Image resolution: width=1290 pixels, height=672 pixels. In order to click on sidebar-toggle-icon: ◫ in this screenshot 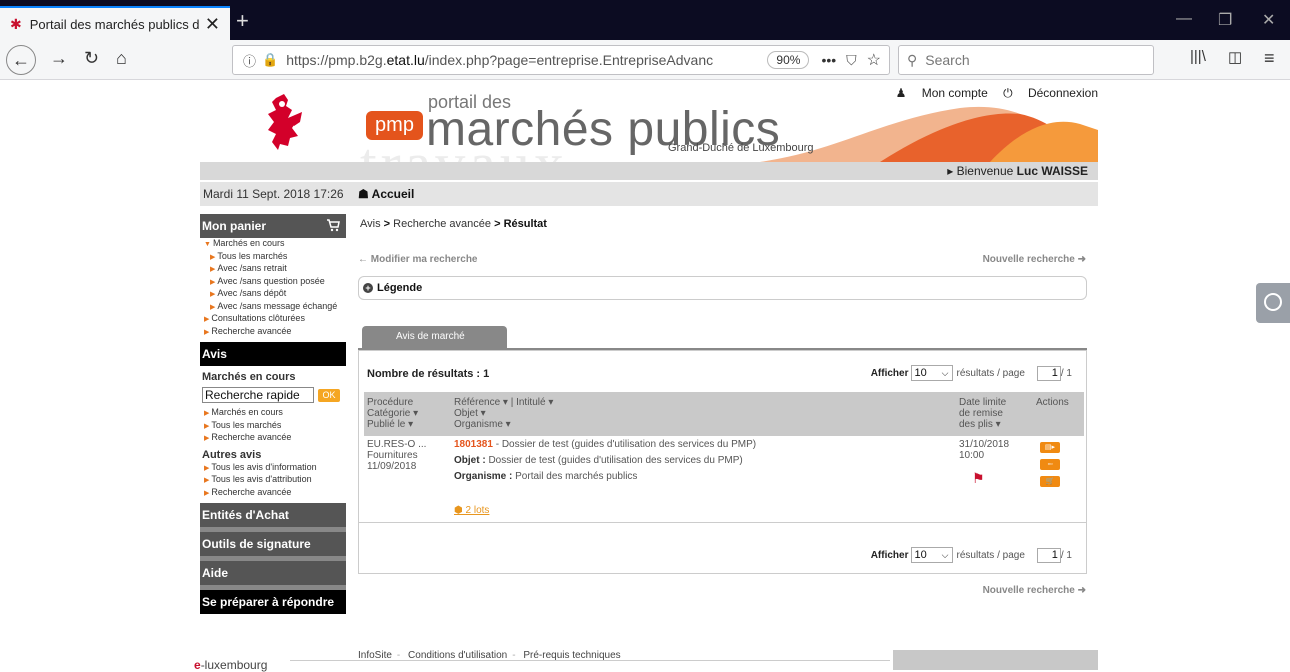, I will do `click(1235, 57)`.